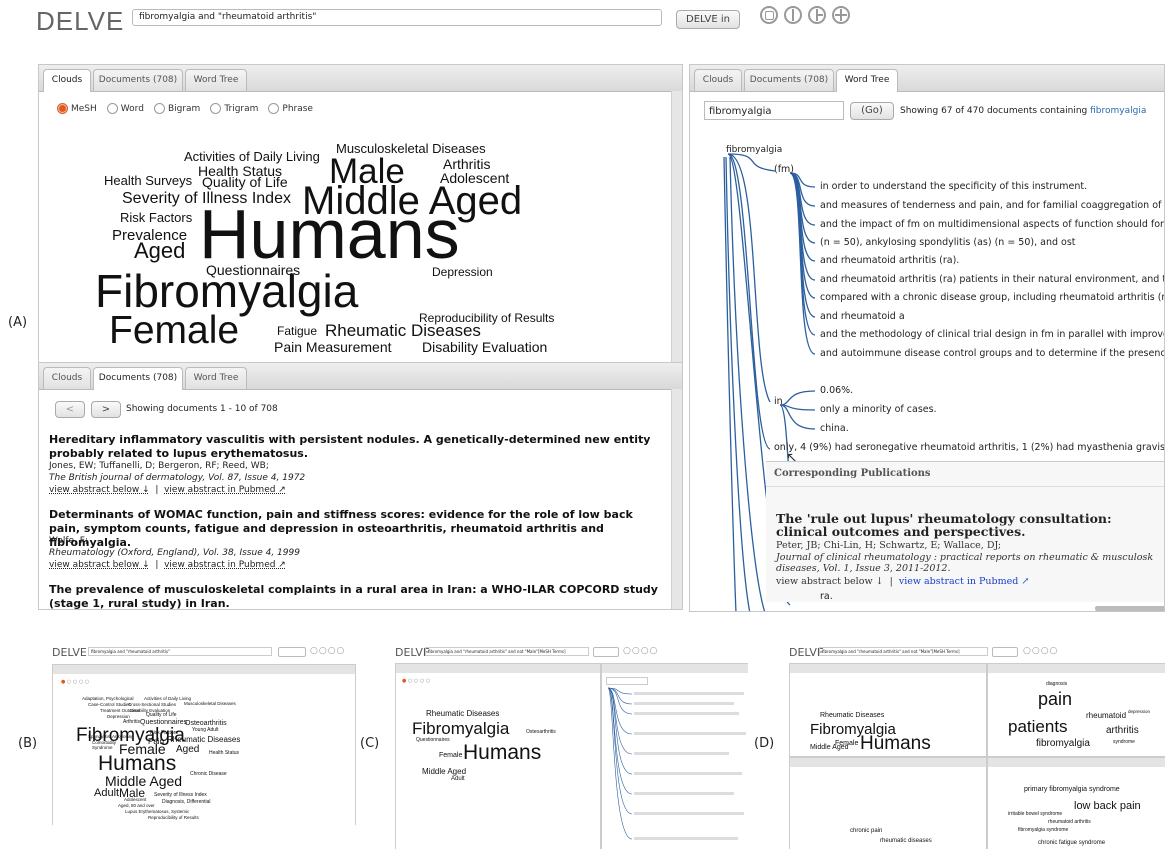 Image resolution: width=1165 pixels, height=849 pixels. I want to click on documents-scrollbar, so click(676, 499).